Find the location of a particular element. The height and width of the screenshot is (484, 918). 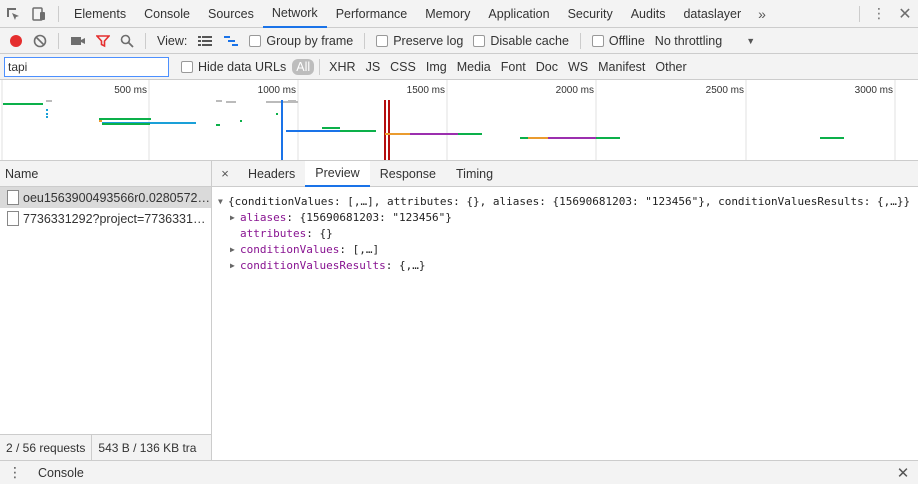

drawer-tab-console: Console is located at coordinates (61, 473).